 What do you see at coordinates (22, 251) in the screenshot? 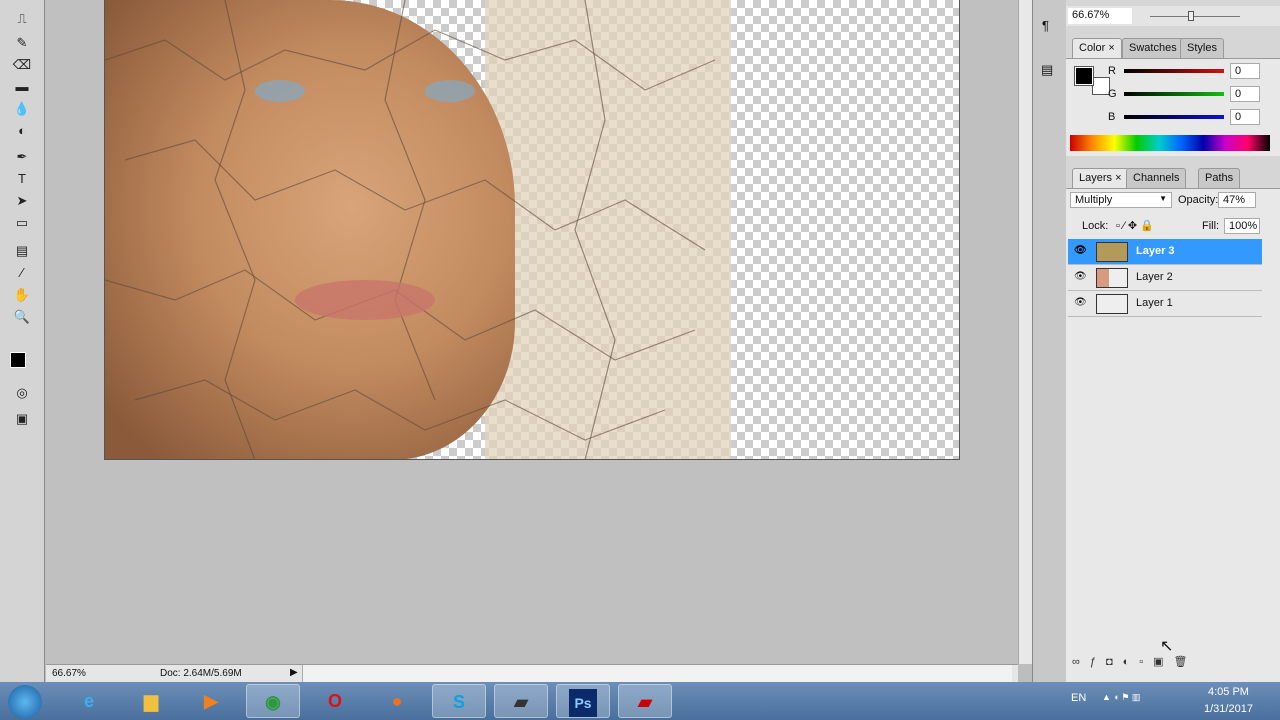
I see `notes-icon: ▤` at bounding box center [22, 251].